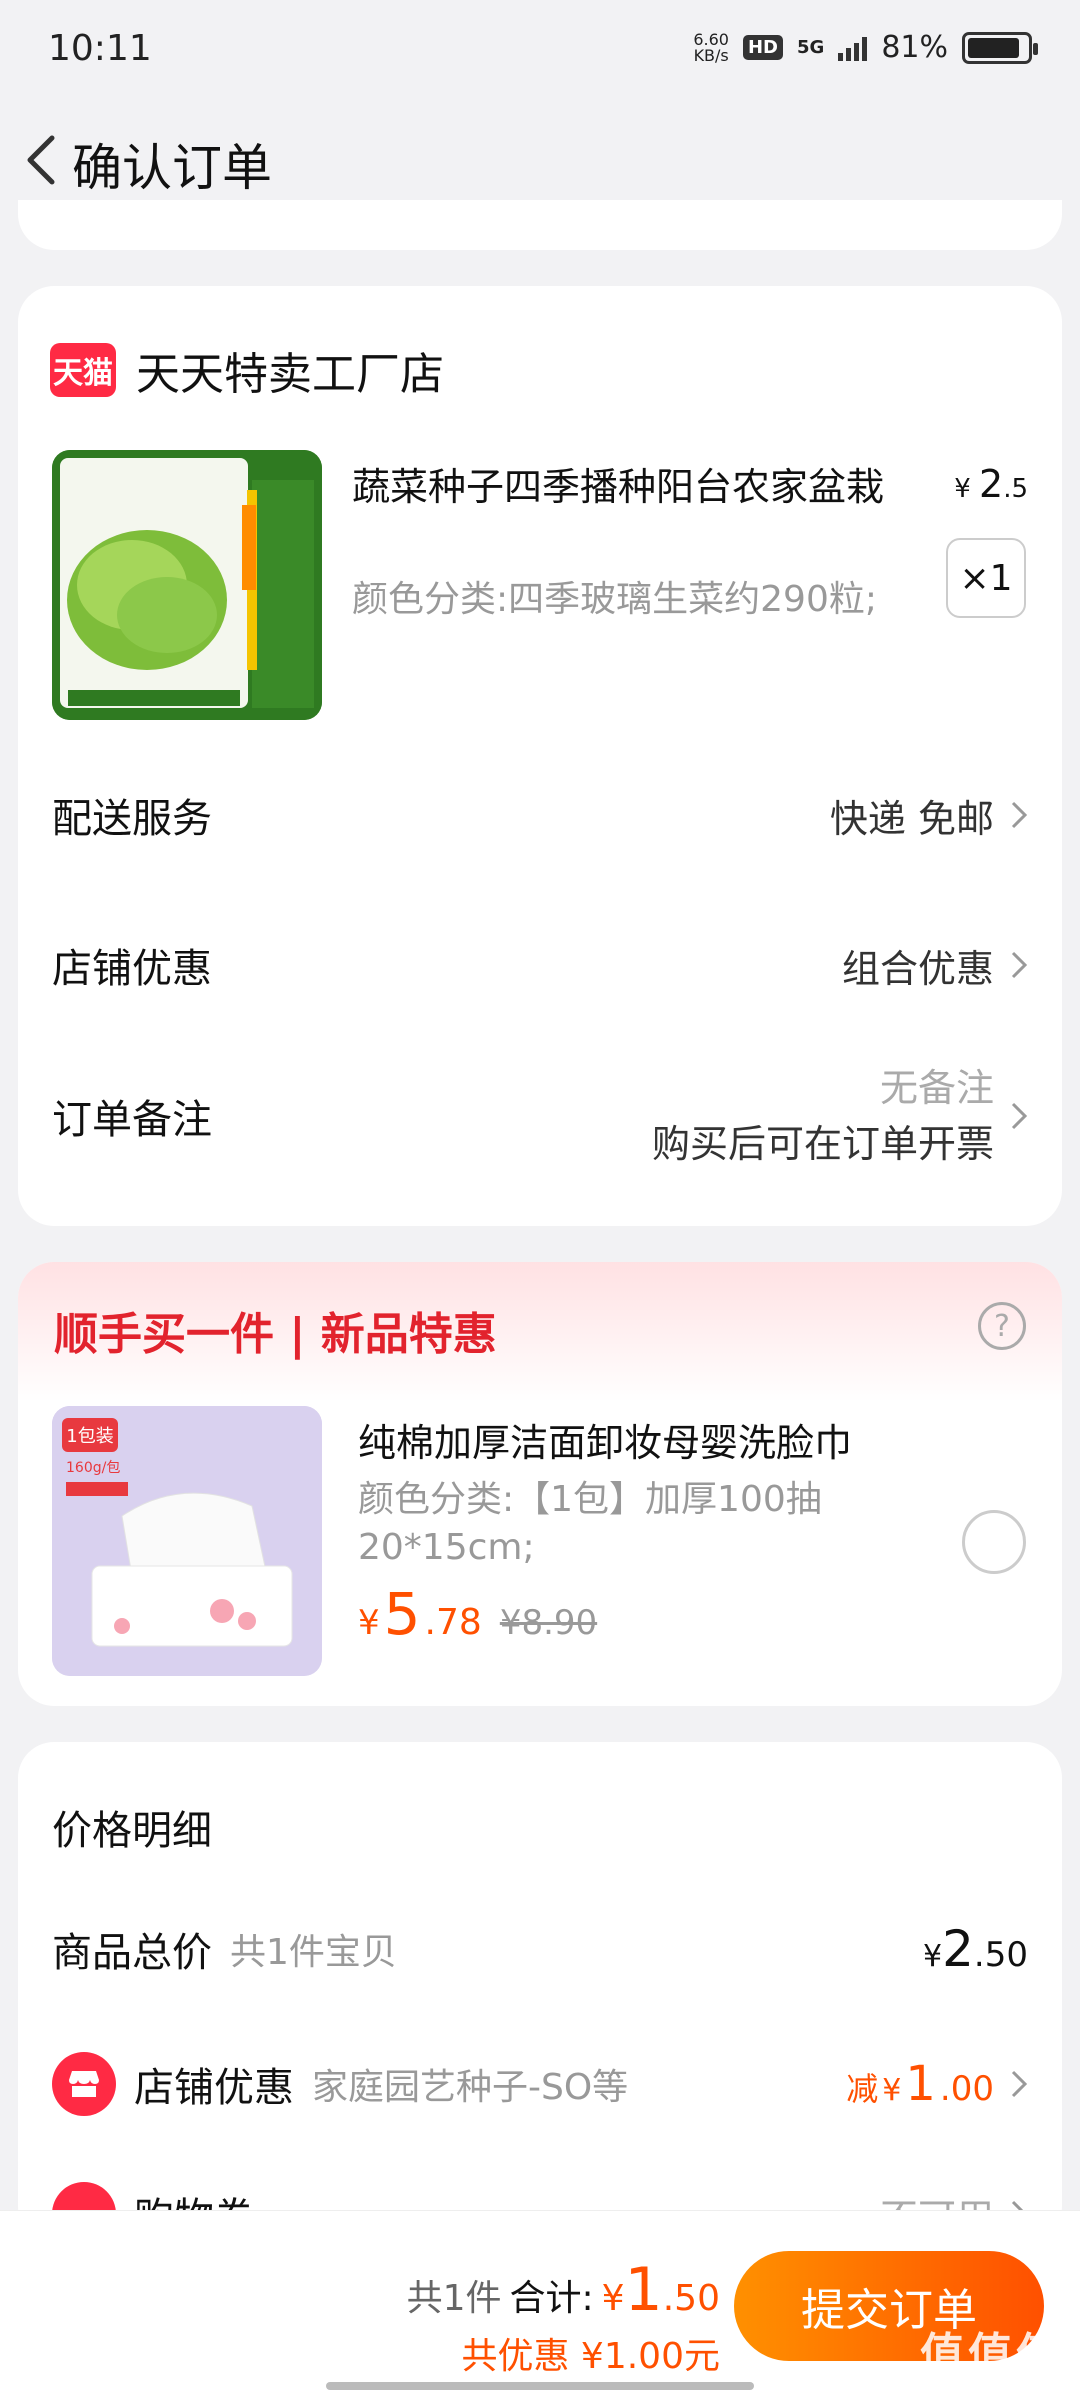 The image size is (1080, 2400). Describe the element at coordinates (540, 965) in the screenshot. I see `shop-discount-row: 店铺优惠 组合优惠` at that location.